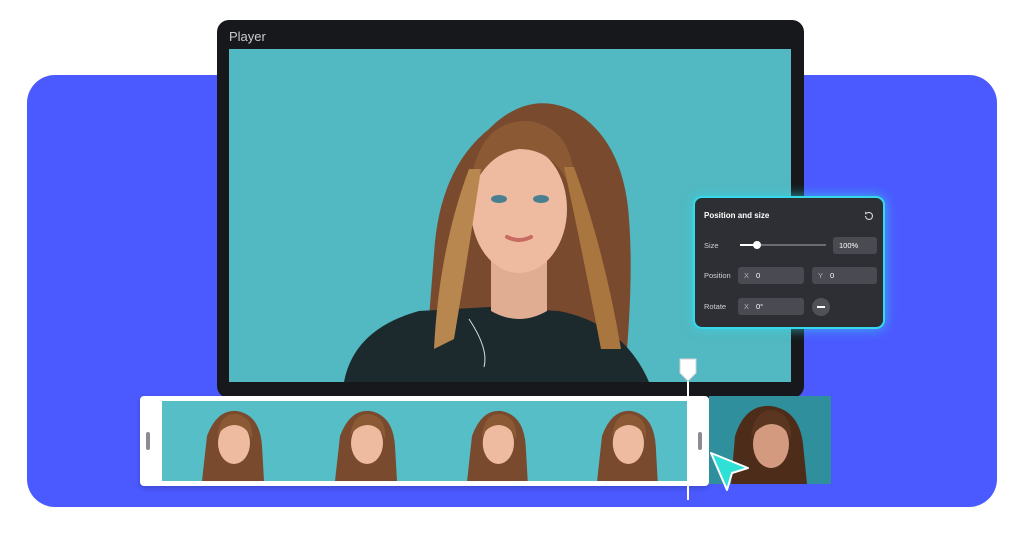 The width and height of the screenshot is (1024, 536). What do you see at coordinates (711, 245) in the screenshot?
I see `size-label: Size` at bounding box center [711, 245].